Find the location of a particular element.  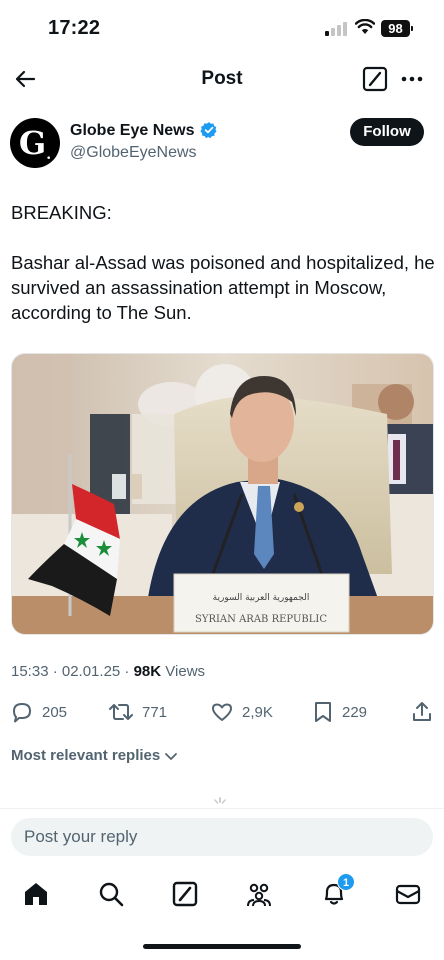

bookmark-icon is located at coordinates (323, 712).